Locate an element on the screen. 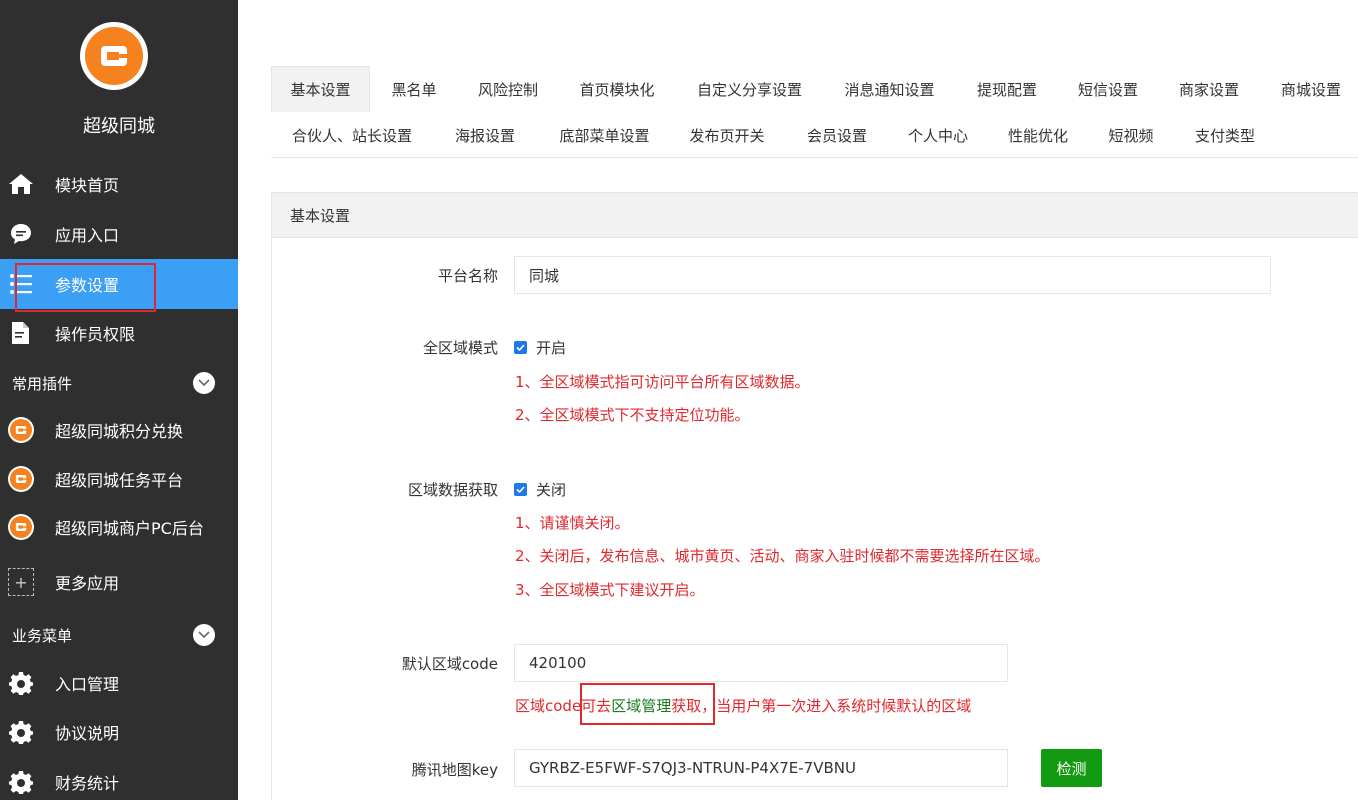 The width and height of the screenshot is (1358, 800). checkbox-label: 关闭 is located at coordinates (551, 490).